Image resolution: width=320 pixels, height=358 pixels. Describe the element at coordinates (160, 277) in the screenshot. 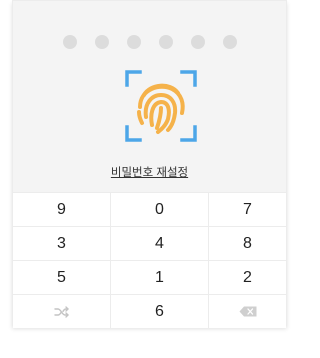

I see `key-1: 1` at that location.